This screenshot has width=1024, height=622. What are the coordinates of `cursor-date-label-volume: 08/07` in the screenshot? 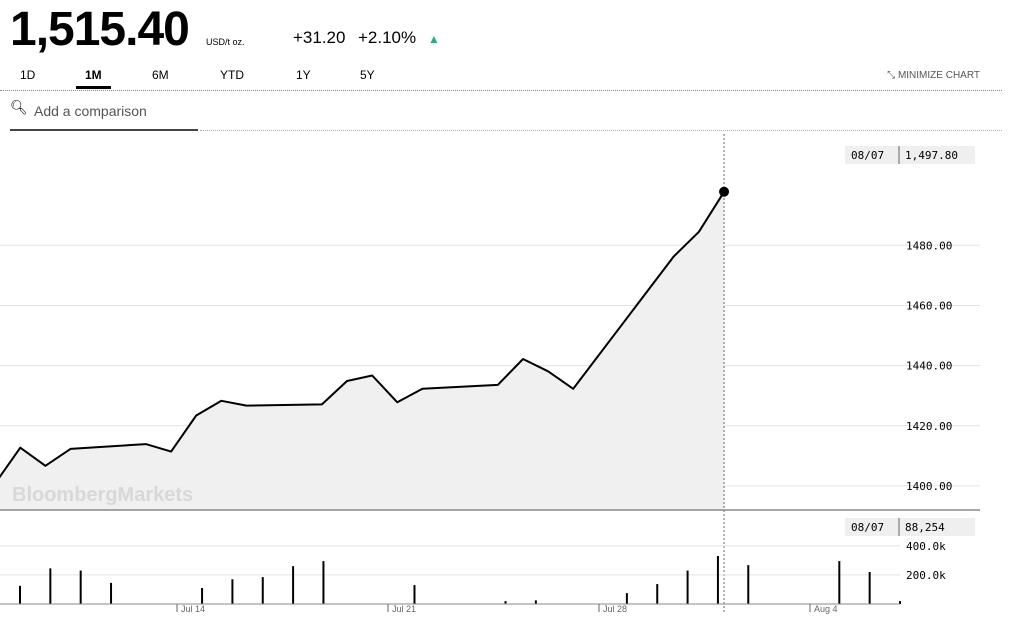 It's located at (867, 527).